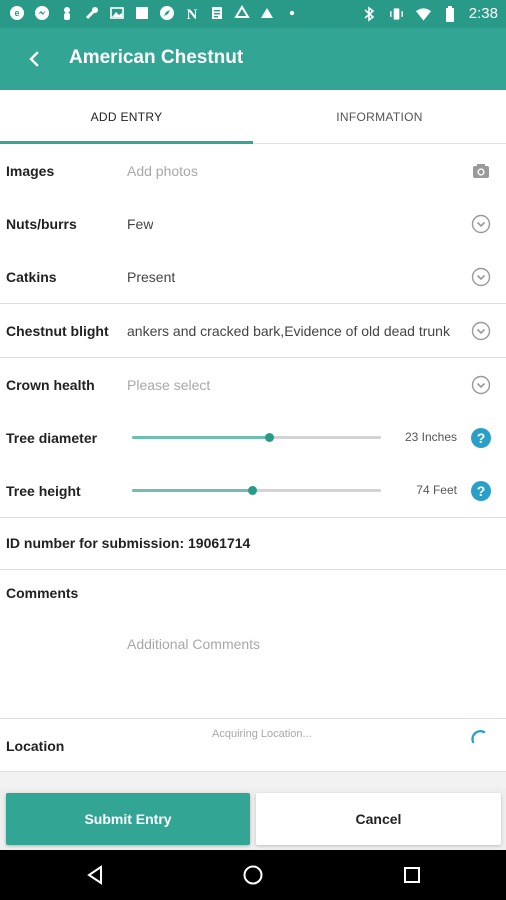 The height and width of the screenshot is (900, 506). Describe the element at coordinates (253, 385) in the screenshot. I see `crown-health-row: Crown health Please select` at that location.